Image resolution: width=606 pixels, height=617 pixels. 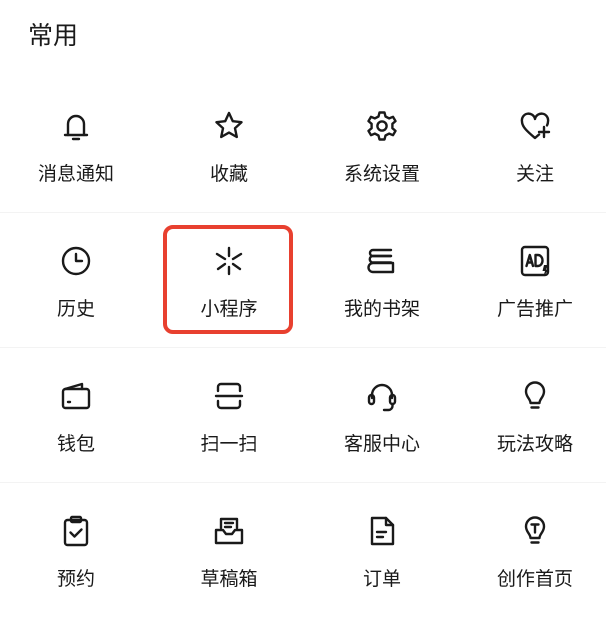 What do you see at coordinates (535, 126) in the screenshot?
I see `heart-plus-icon` at bounding box center [535, 126].